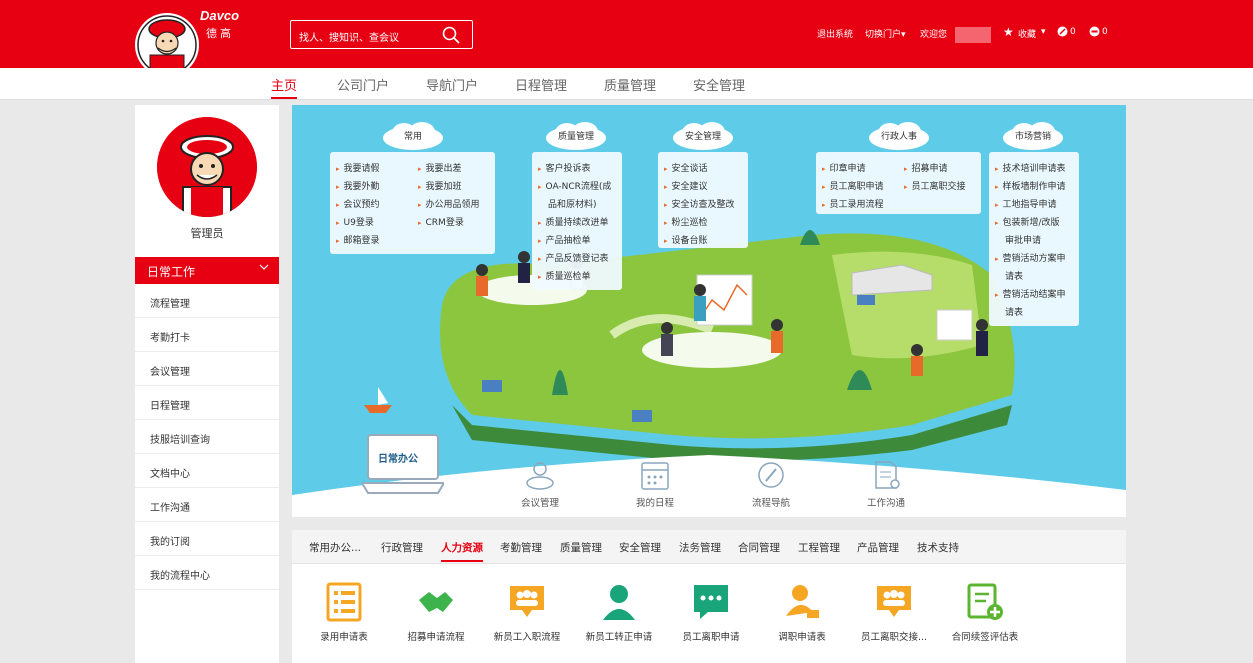  What do you see at coordinates (686, 221) in the screenshot?
I see `link-dust-patrol: 粉尘巡检` at bounding box center [686, 221].